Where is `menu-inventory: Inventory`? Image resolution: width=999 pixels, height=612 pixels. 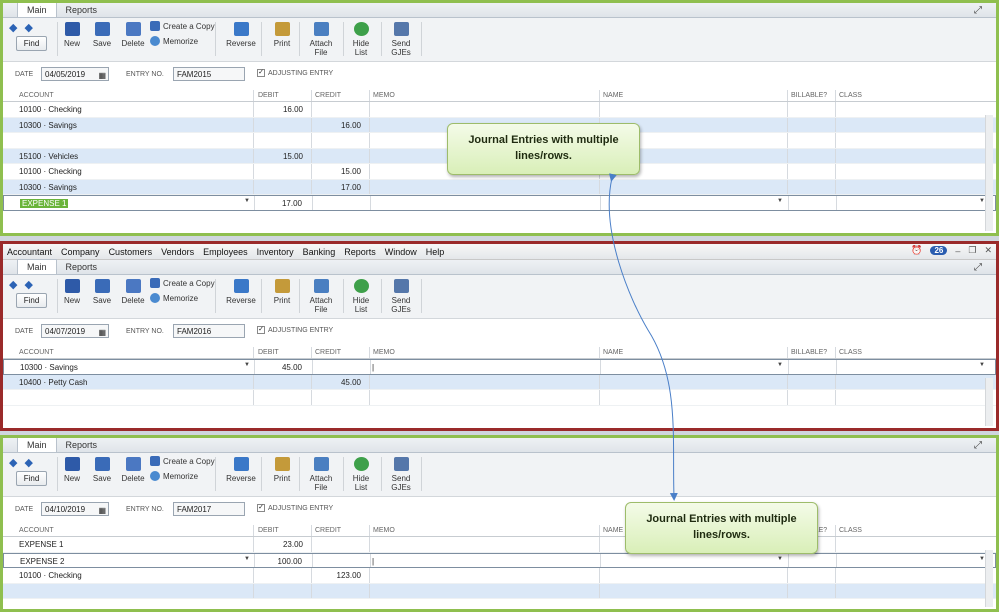
menu-inventory: Inventory is located at coordinates (275, 252).